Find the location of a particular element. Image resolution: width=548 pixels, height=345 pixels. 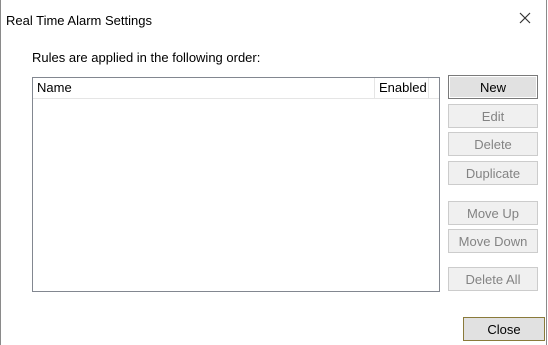

delete-all-button: Delete All is located at coordinates (493, 279).